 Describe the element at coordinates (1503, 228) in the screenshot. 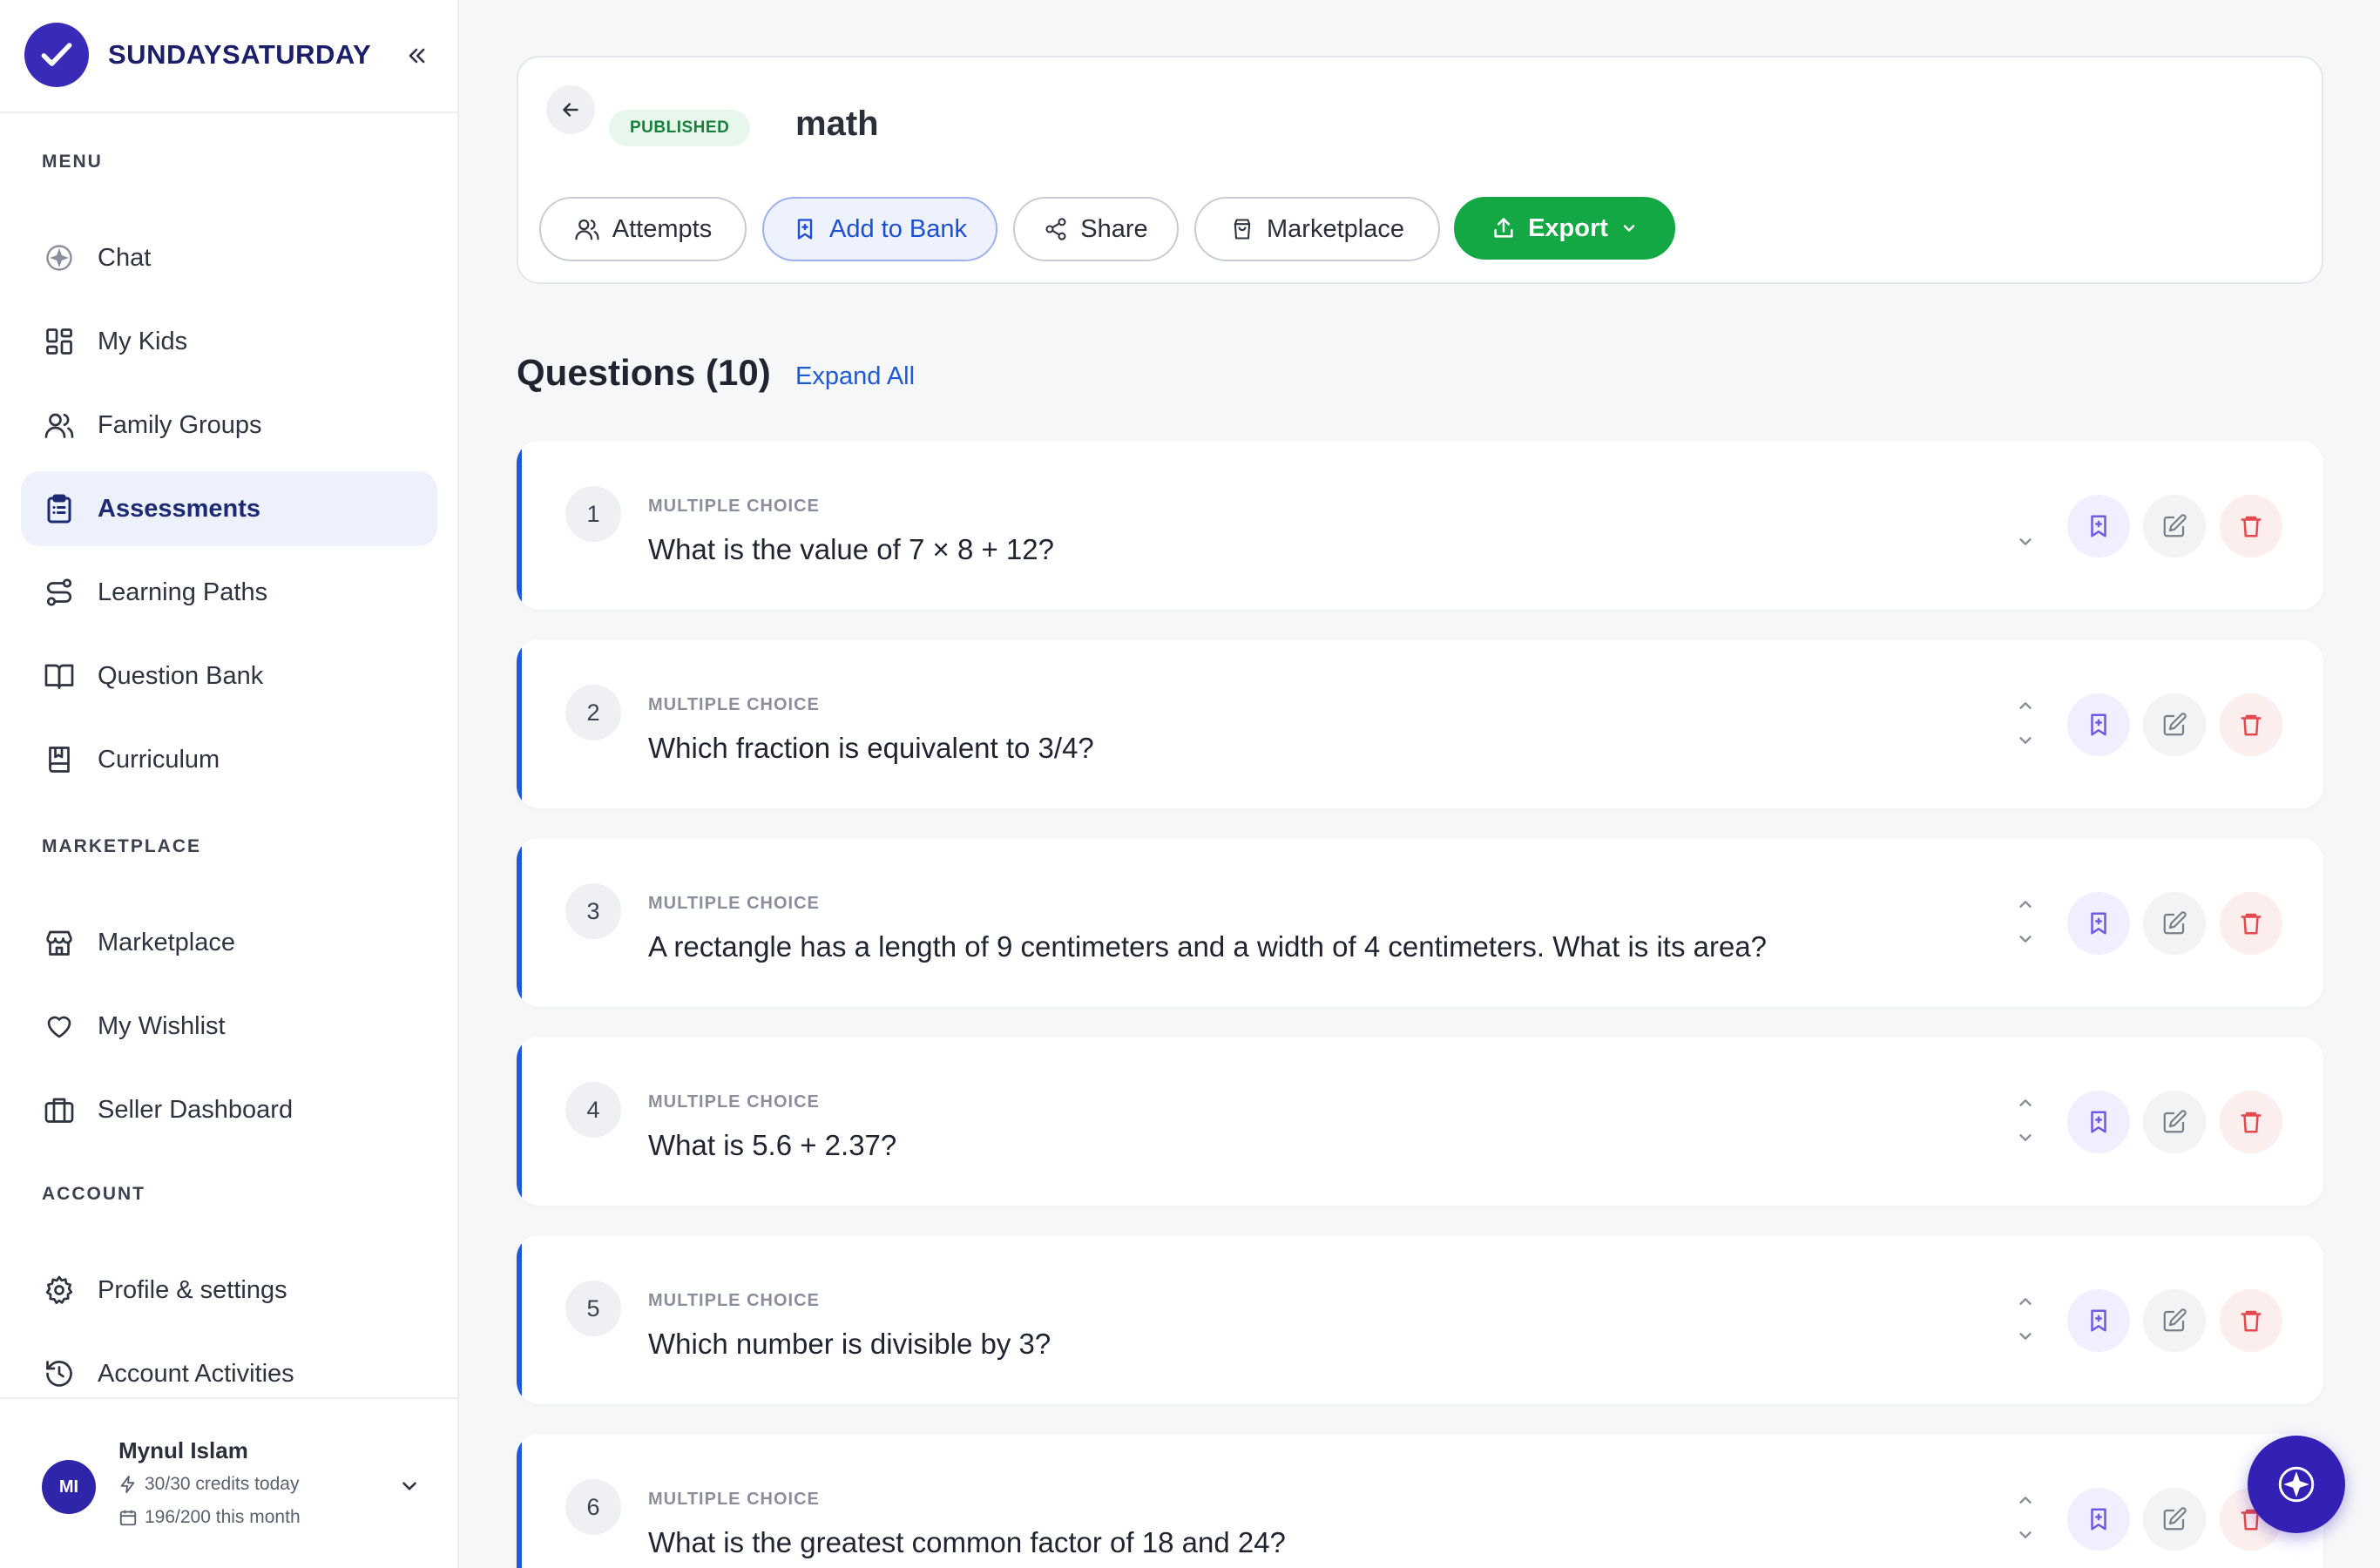

I see `upload-icon` at that location.